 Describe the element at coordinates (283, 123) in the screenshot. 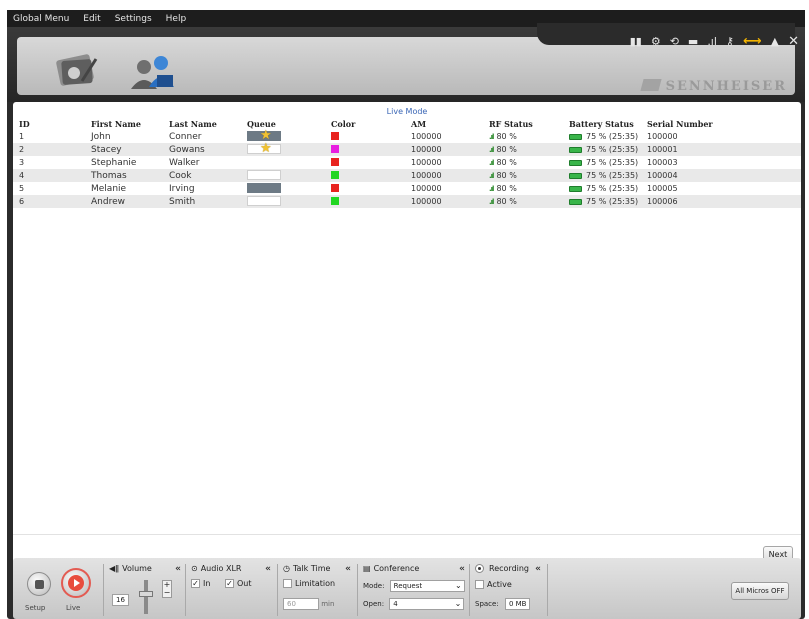

I see `col-queue: Queue` at that location.